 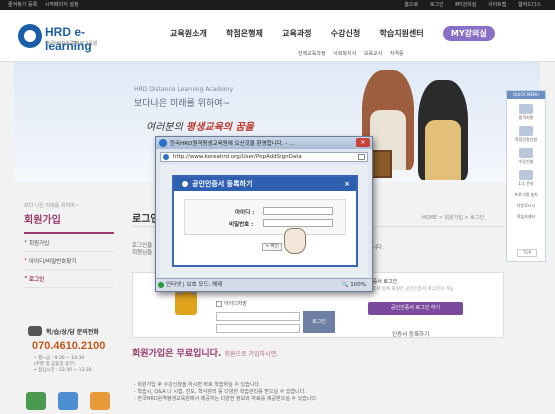 What do you see at coordinates (497, 5) in the screenshot?
I see `topbar-link-sitemap: 사이트맵` at bounding box center [497, 5].